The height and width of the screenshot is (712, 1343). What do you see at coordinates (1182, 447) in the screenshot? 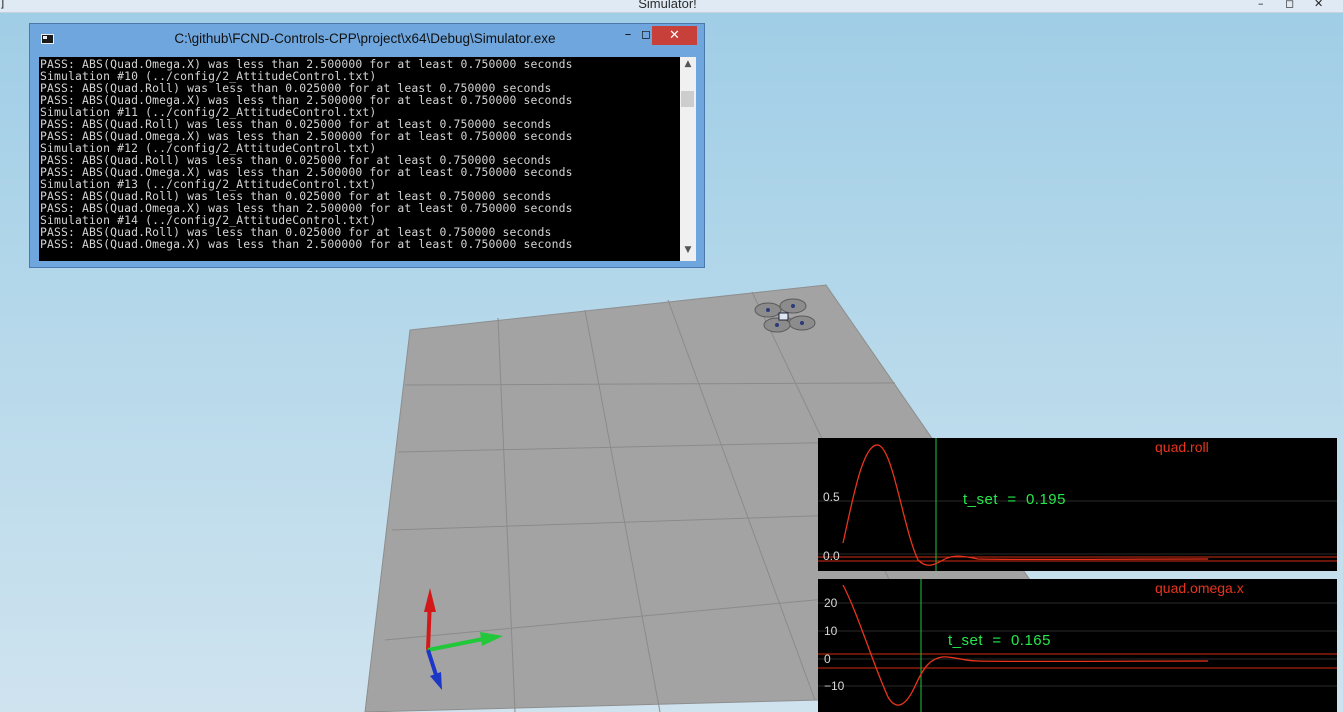
I see `graph-roll-title: quad.roll` at bounding box center [1182, 447].